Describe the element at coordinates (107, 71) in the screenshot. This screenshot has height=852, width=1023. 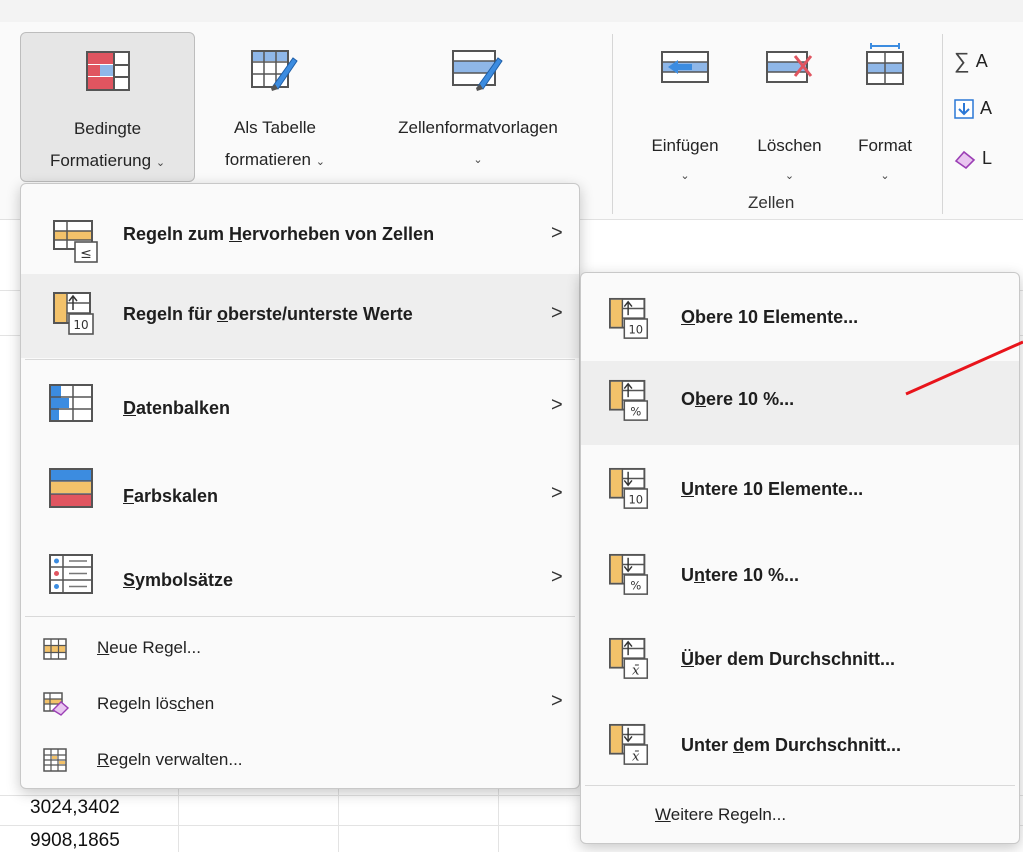
I see `conditional-formatting-icon` at that location.